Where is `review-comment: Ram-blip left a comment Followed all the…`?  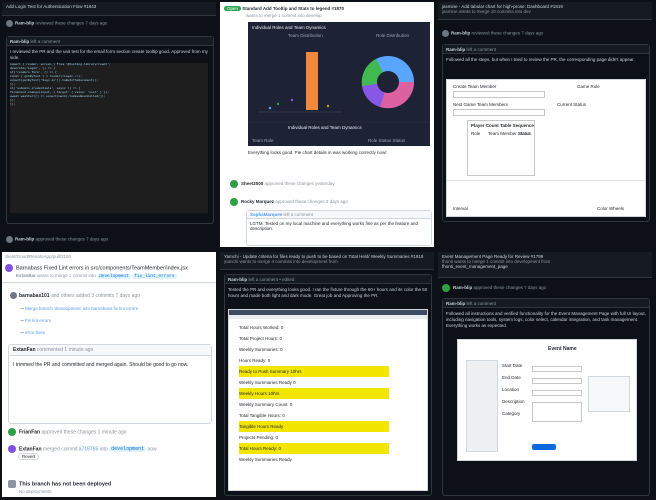
review-comment: Ram-blip left a comment Followed all the… is located at coordinates (546, 133).